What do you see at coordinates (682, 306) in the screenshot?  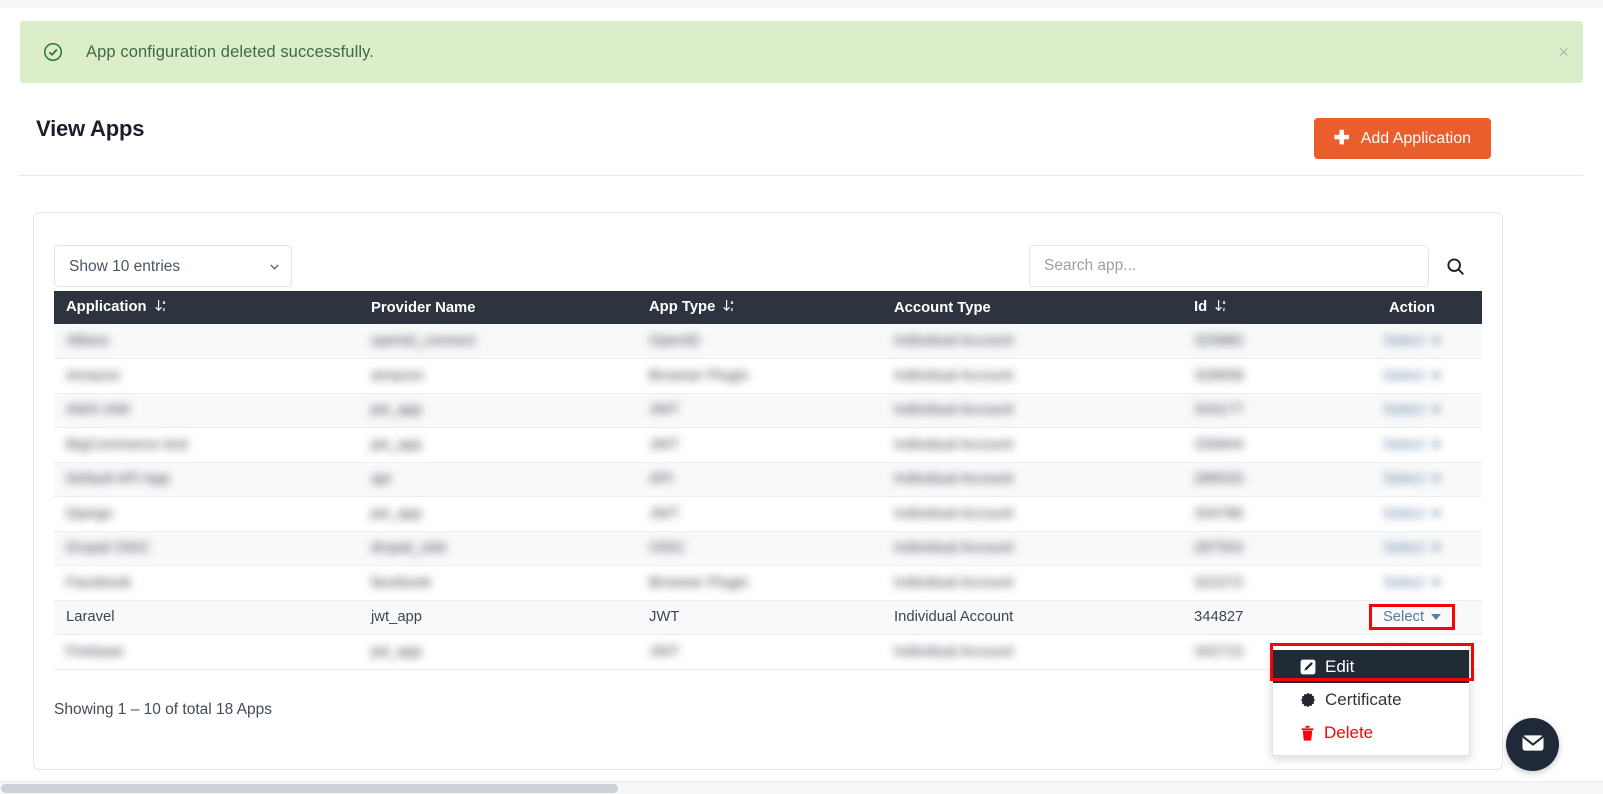 I see `column-label: App Type` at bounding box center [682, 306].